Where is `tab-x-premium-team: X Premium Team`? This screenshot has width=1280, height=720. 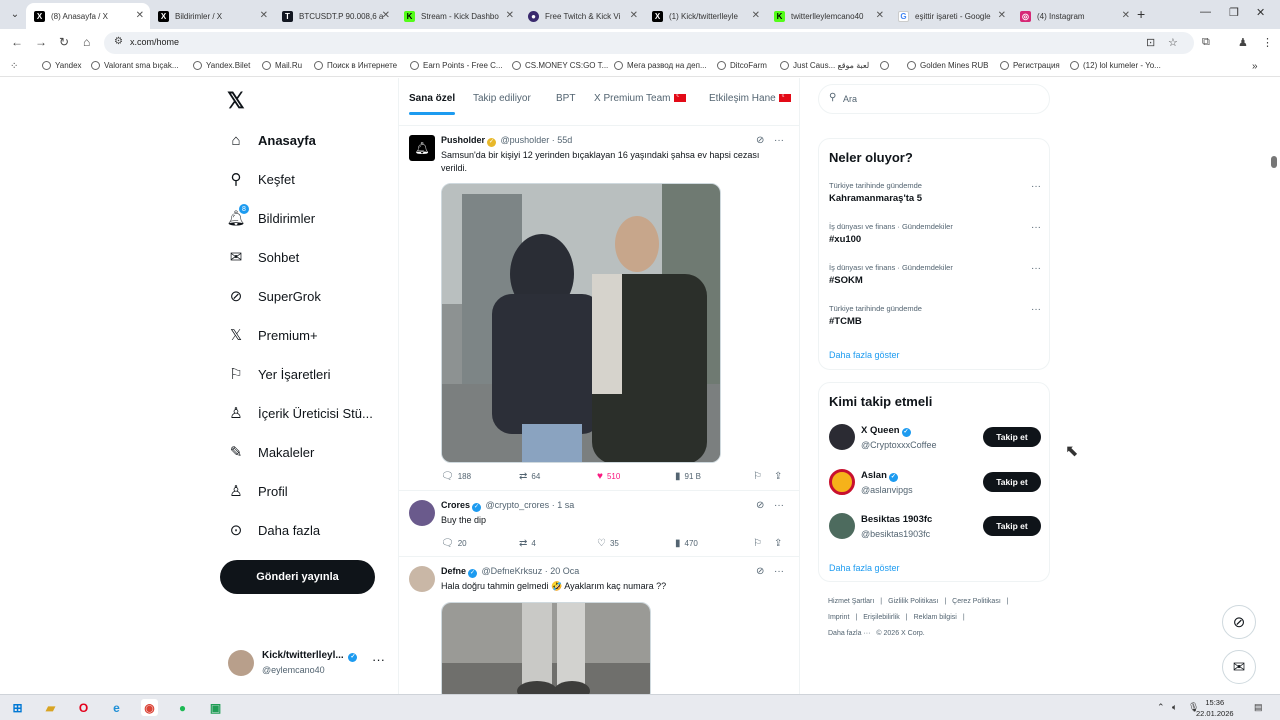 tab-x-premium-team: X Premium Team is located at coordinates (640, 97).